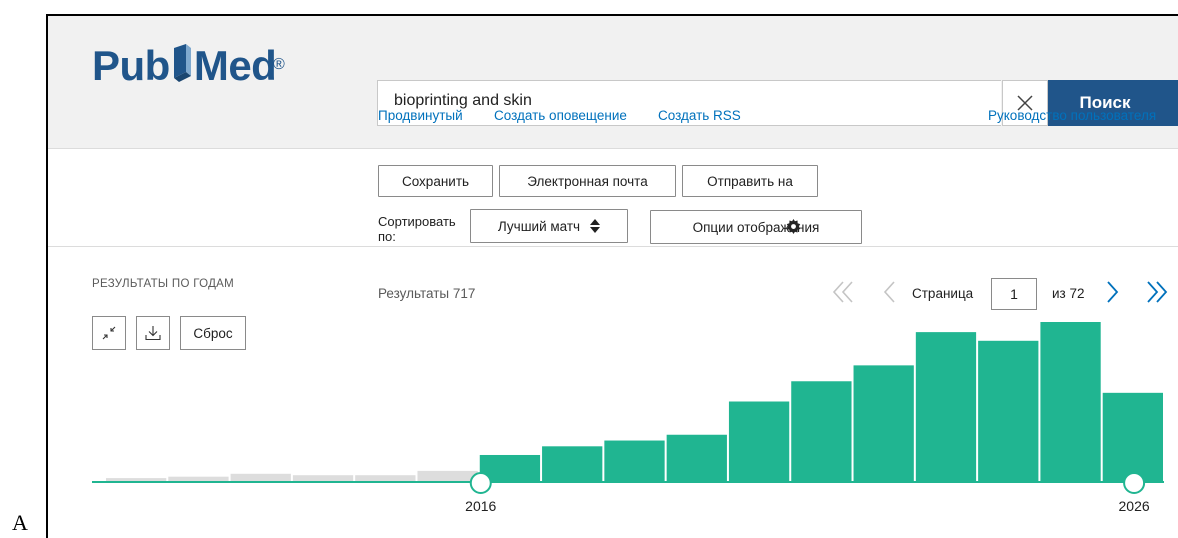 This screenshot has height=538, width=1178. I want to click on user-guide-link: Руководство пользователя, so click(1072, 115).